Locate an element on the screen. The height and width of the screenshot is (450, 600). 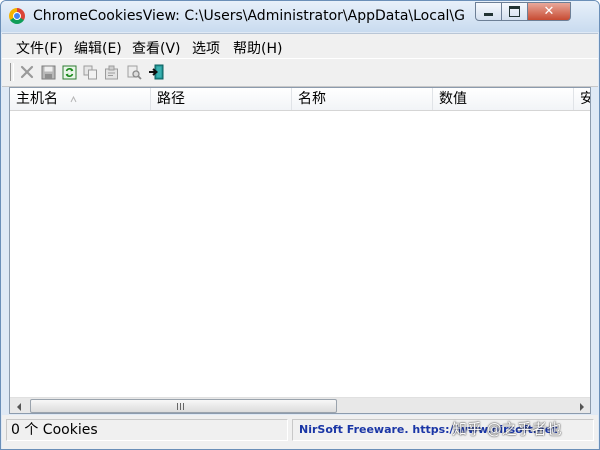
close-button: ✕ is located at coordinates (549, 11).